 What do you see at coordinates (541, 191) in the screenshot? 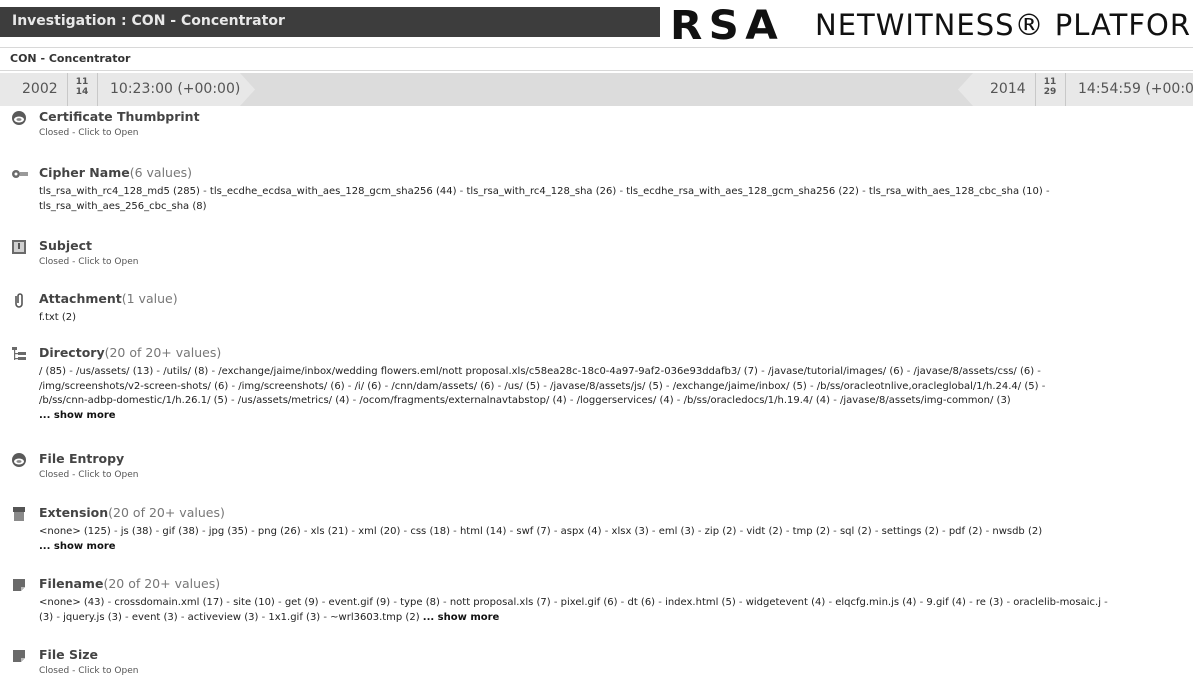
I see `meta-value-link: tls_rsa_with_rc4_128_sha (26)` at bounding box center [541, 191].